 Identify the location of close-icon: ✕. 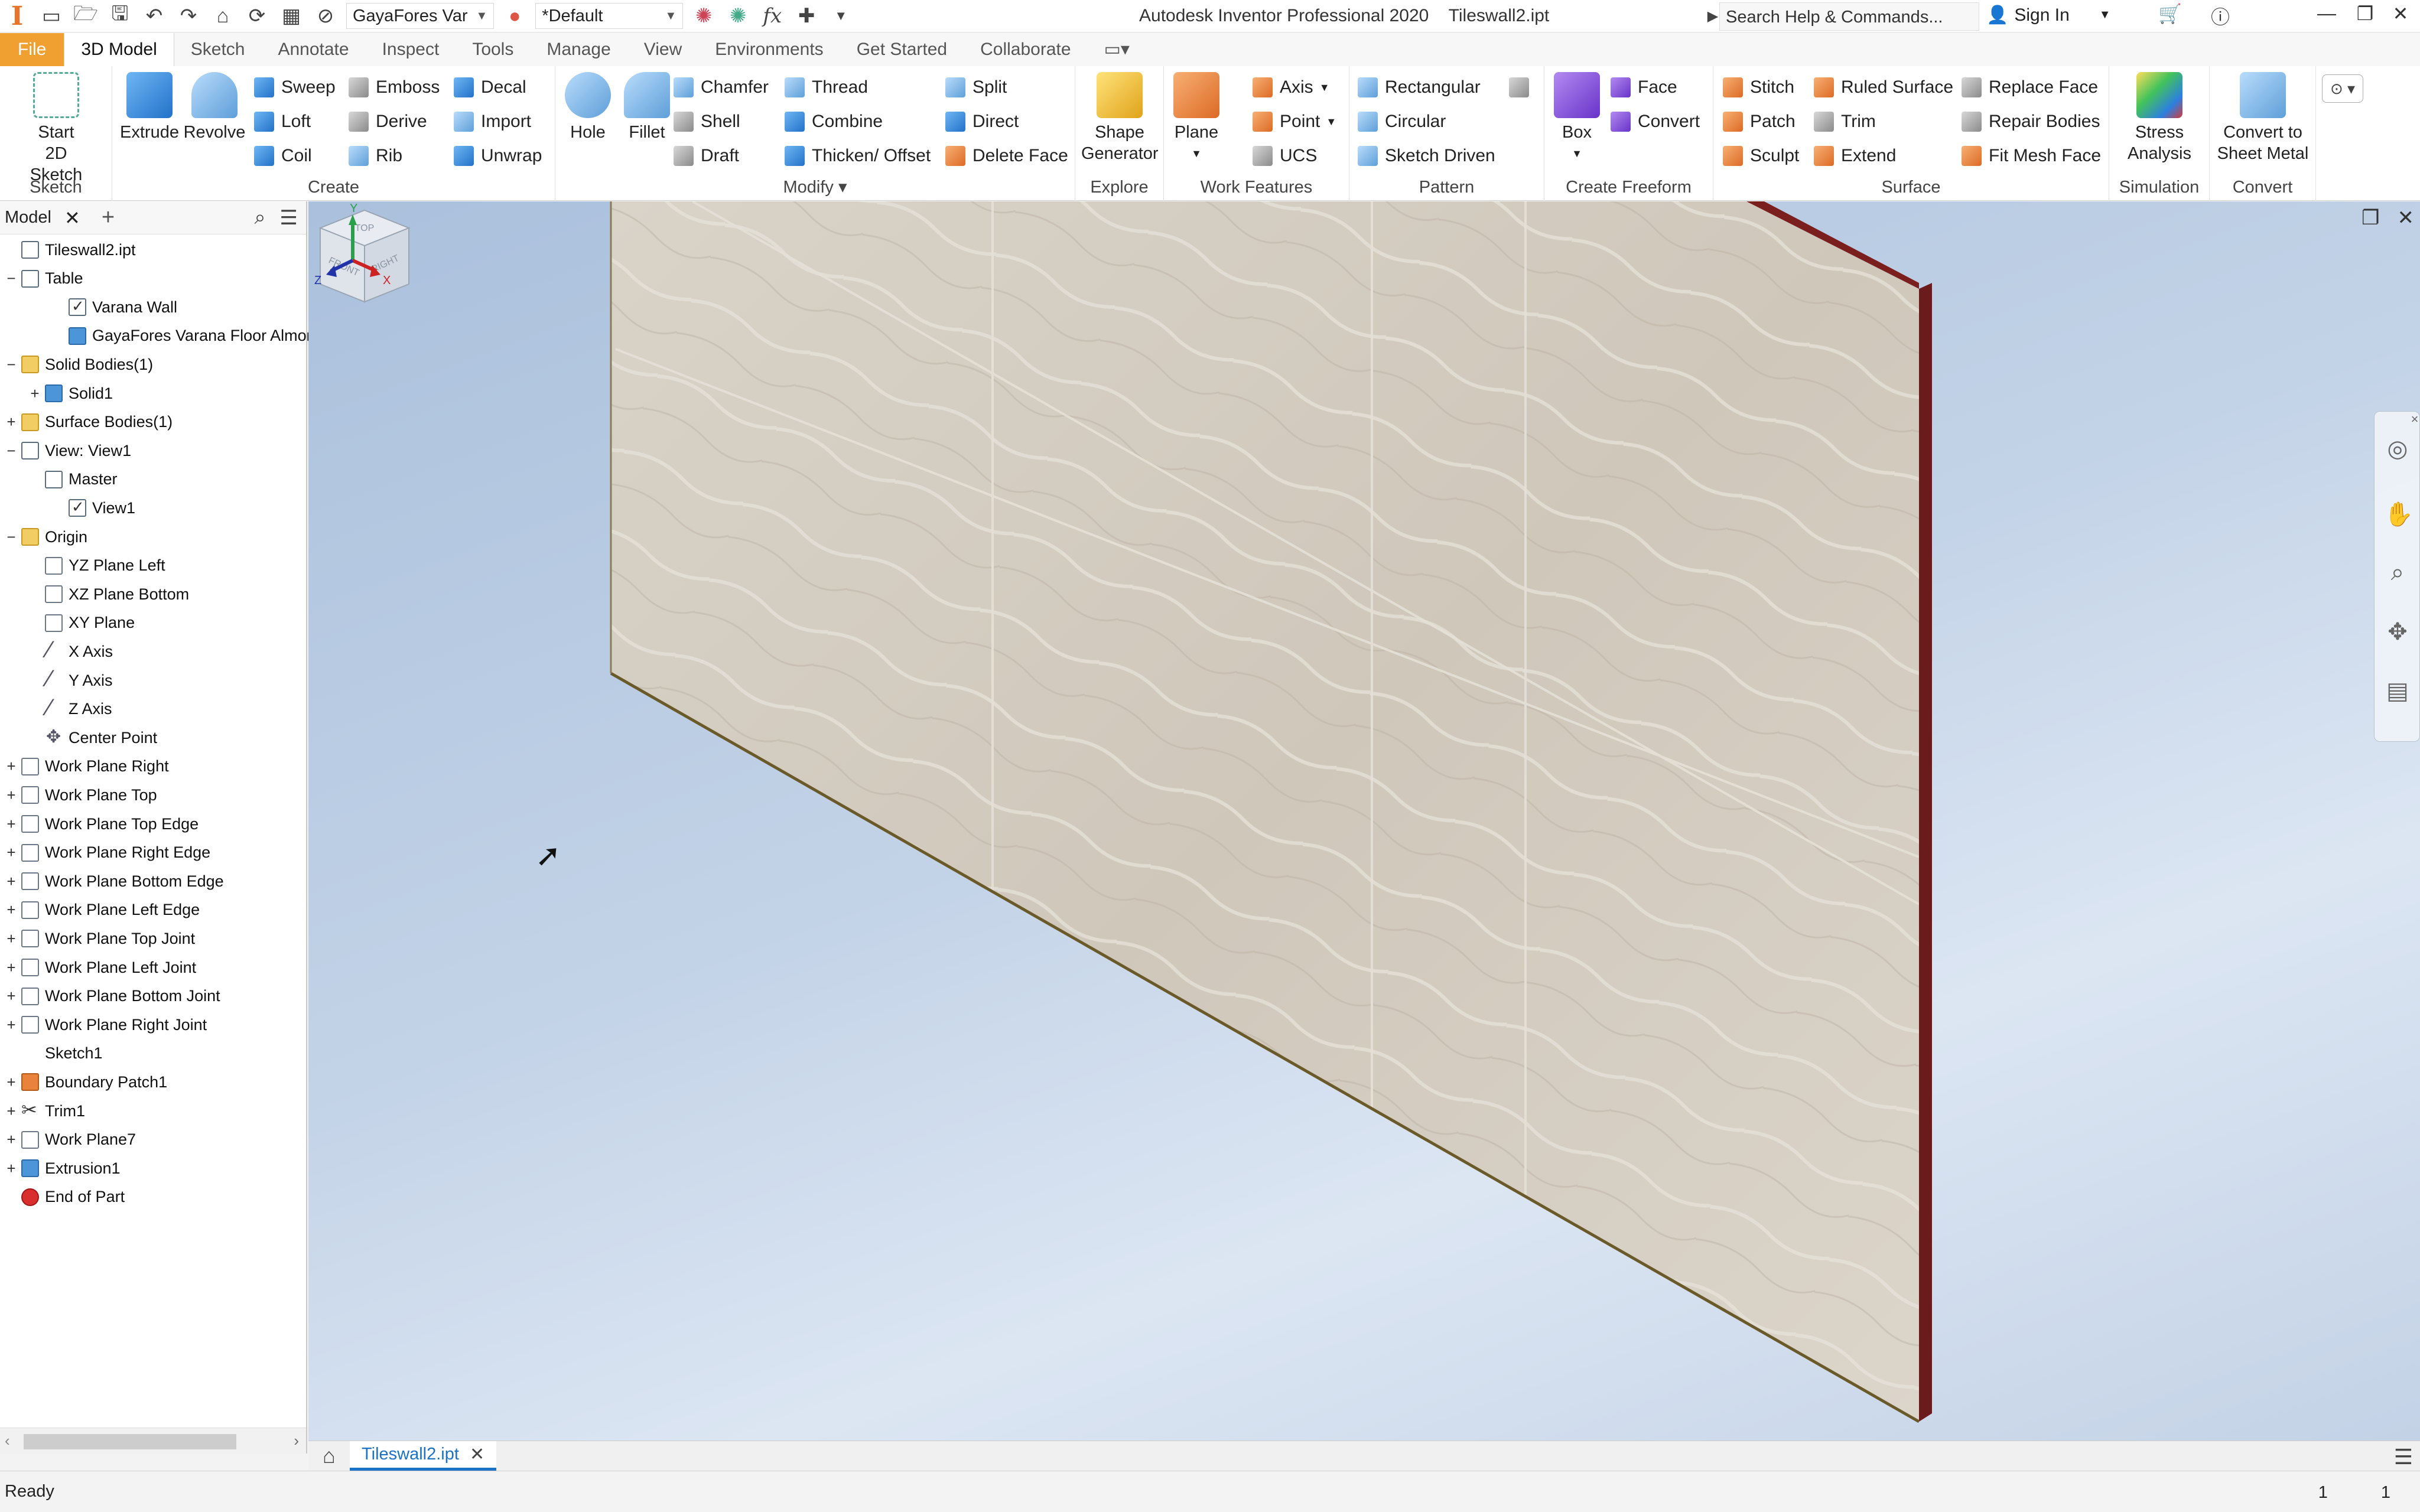
(2400, 13).